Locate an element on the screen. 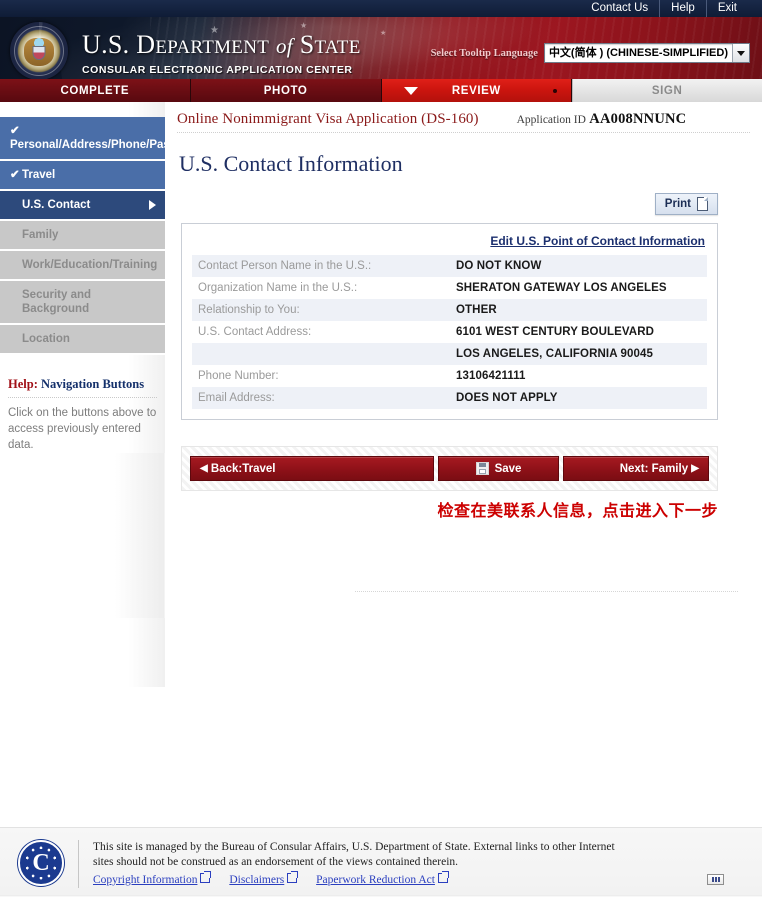 This screenshot has width=762, height=921. table-row: Email Address: DOES NOT APPLY is located at coordinates (449, 398).